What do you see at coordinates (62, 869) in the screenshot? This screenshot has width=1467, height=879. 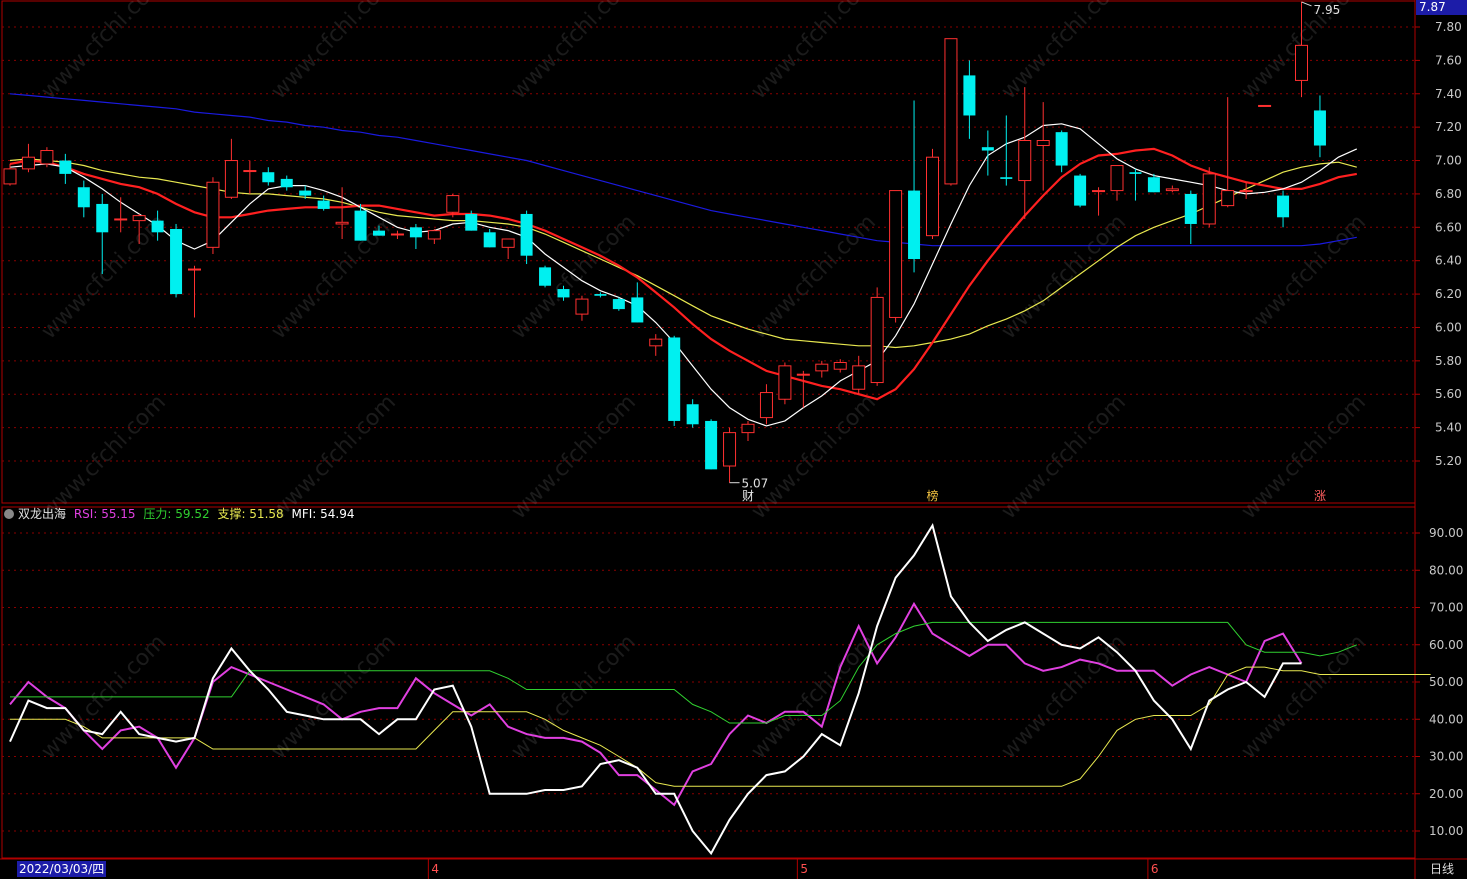 I see `cursor-date: 2022/03/03/四` at bounding box center [62, 869].